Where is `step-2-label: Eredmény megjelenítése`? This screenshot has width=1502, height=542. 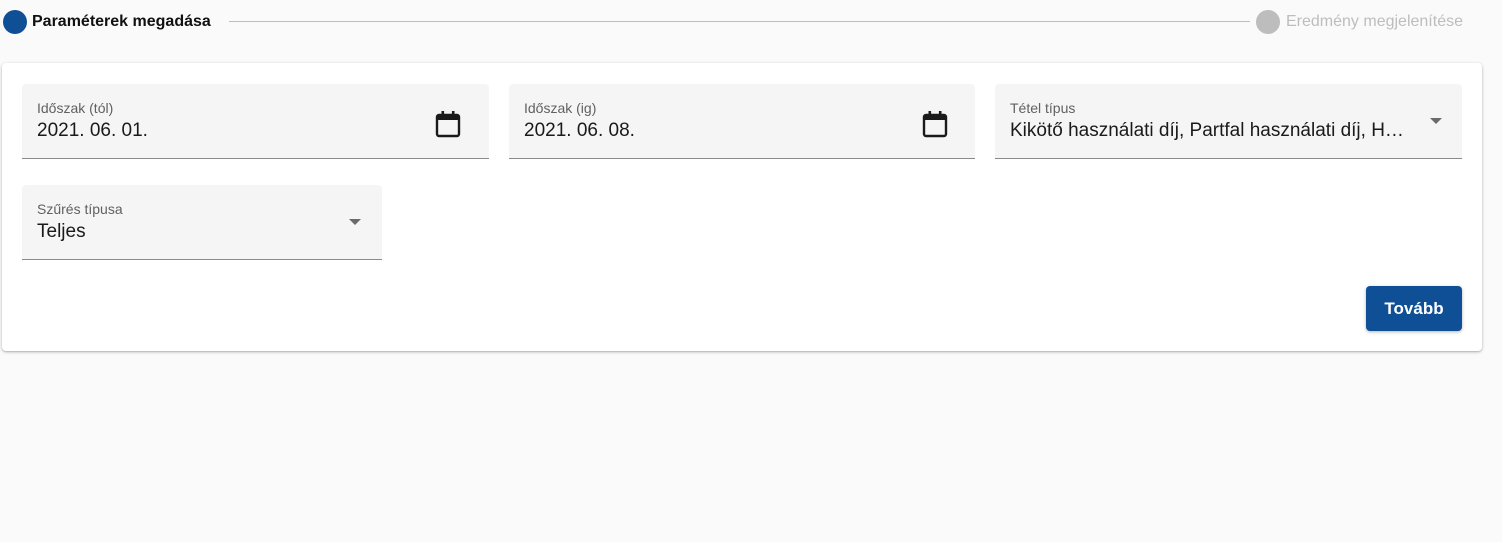 step-2-label: Eredmény megjelenítése is located at coordinates (1374, 22).